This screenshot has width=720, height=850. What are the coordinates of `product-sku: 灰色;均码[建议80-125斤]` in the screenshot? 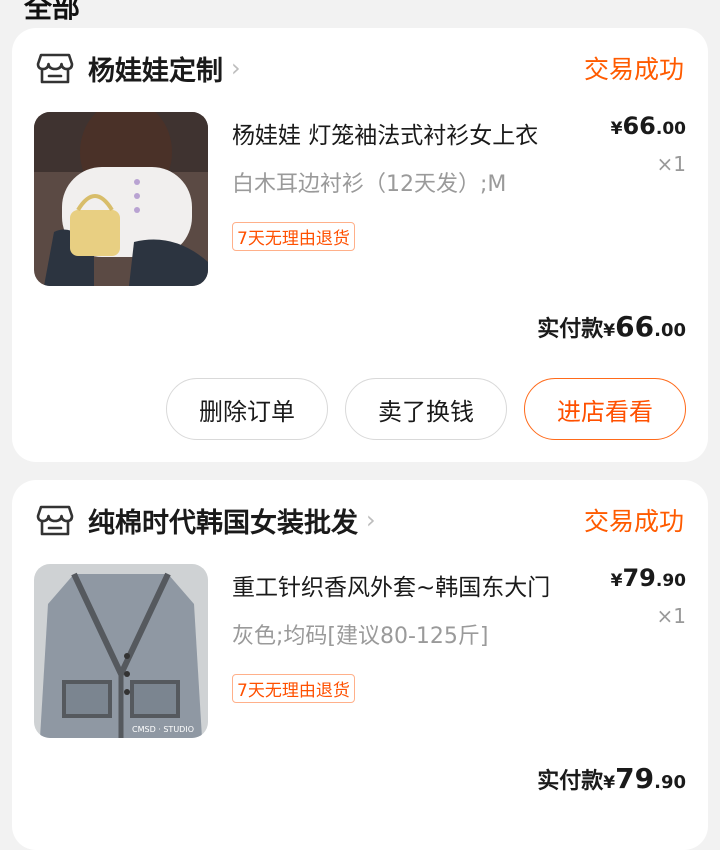 It's located at (360, 636).